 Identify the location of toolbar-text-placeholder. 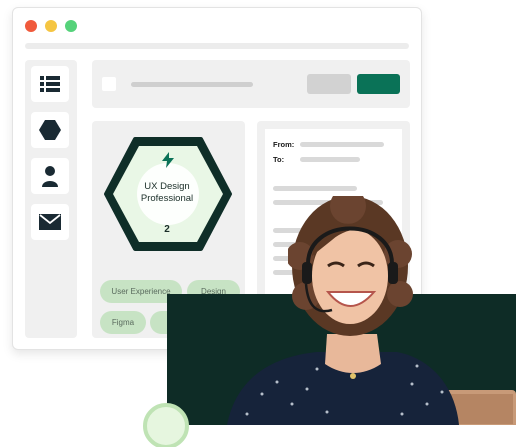
(192, 84).